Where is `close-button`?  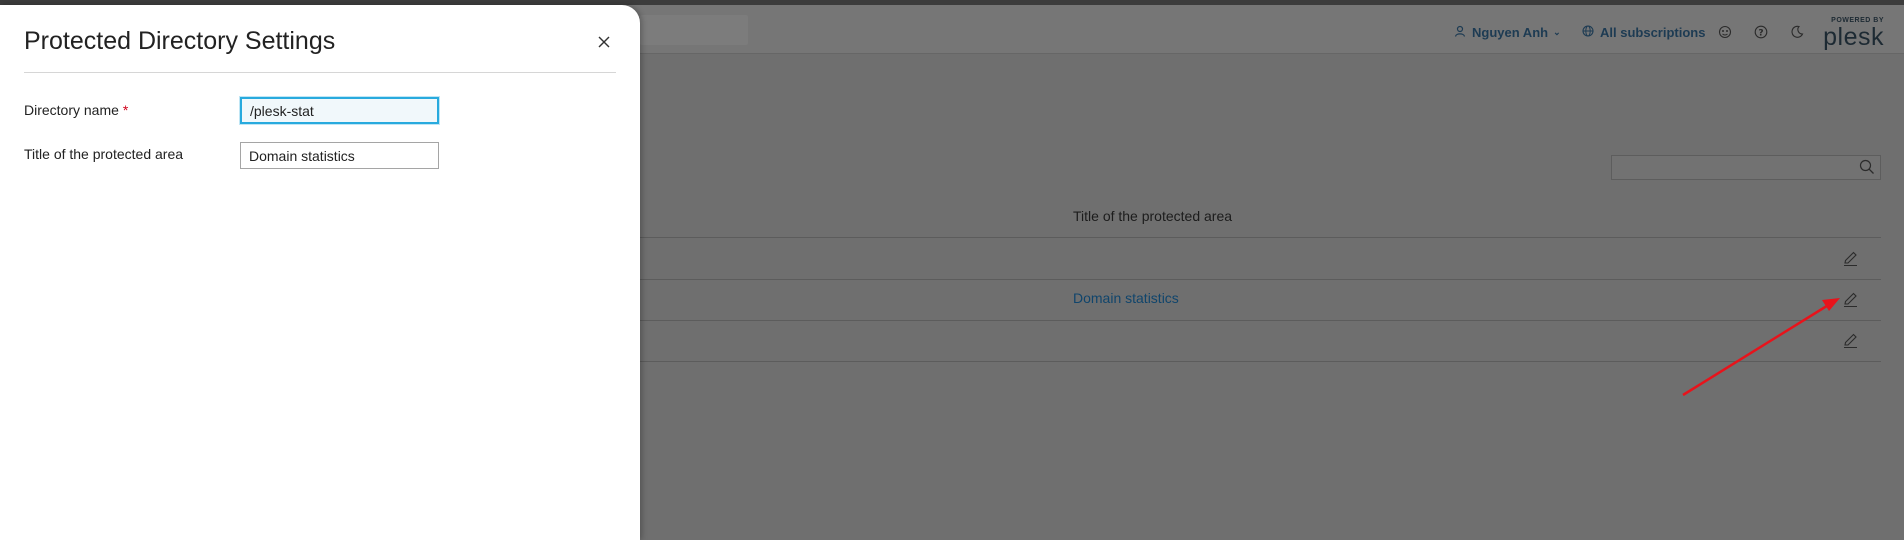 close-button is located at coordinates (604, 44).